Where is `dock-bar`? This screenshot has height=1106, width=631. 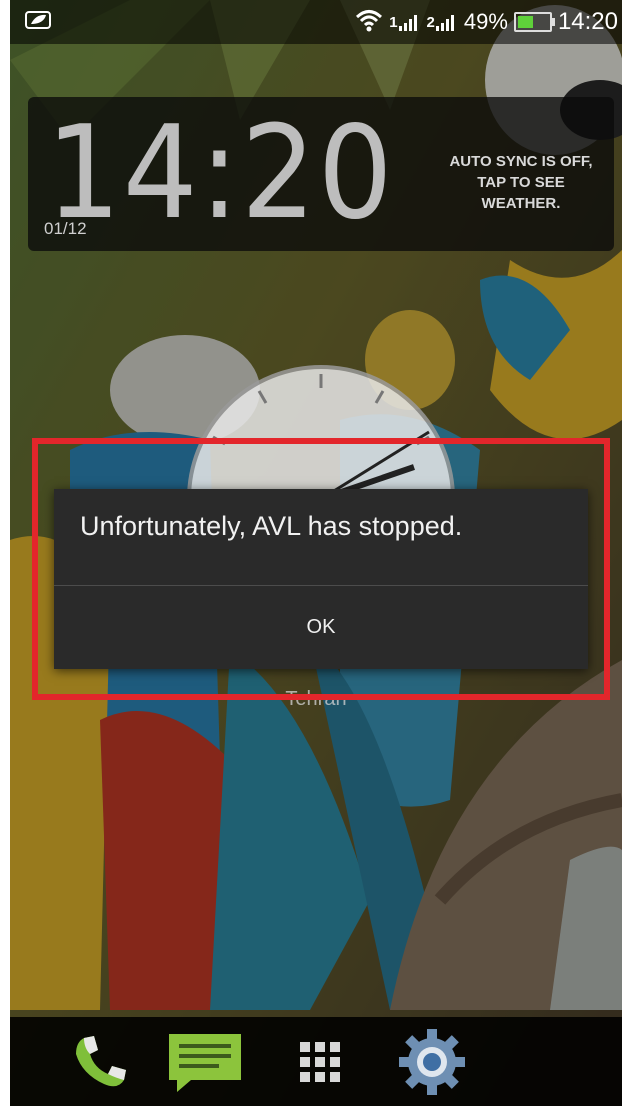
dock-bar is located at coordinates (316, 1061).